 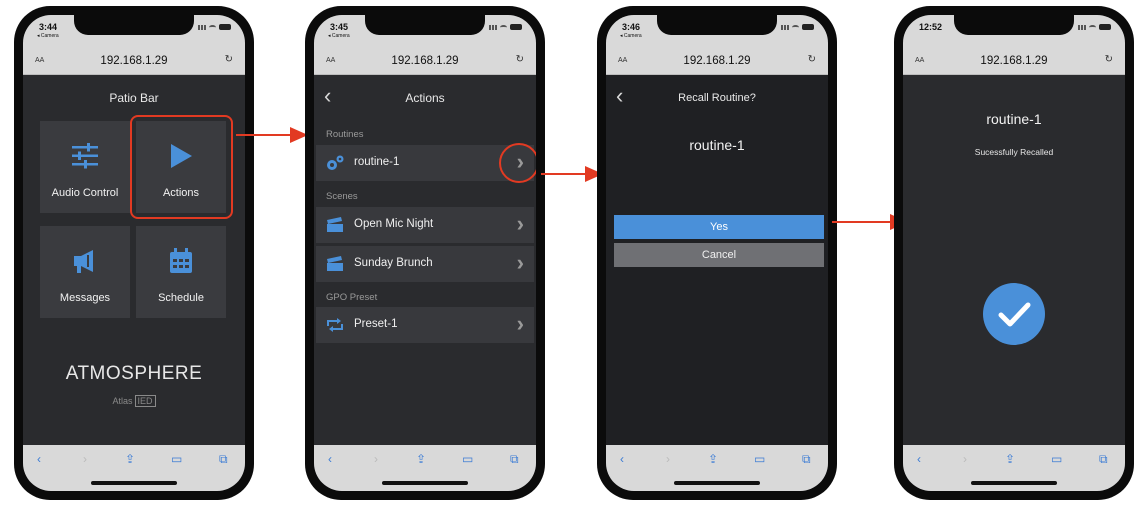 I want to click on success-check-icon, so click(x=1014, y=314).